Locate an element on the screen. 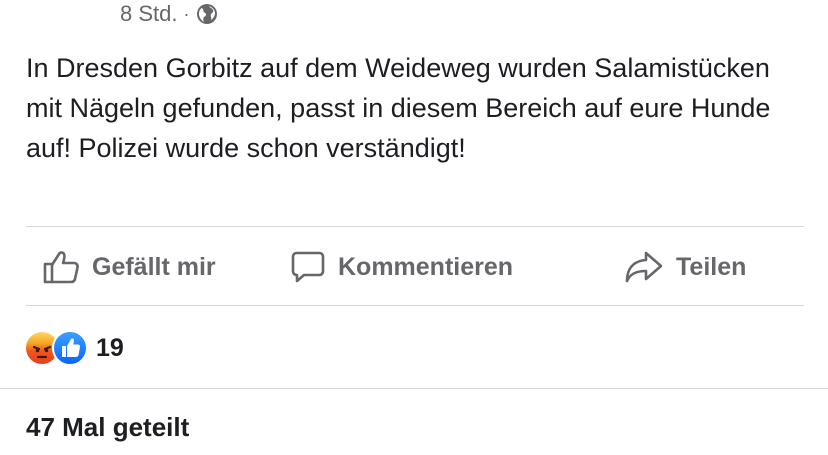 This screenshot has width=828, height=455. share-count: 47 Mal geteilt is located at coordinates (107, 427).